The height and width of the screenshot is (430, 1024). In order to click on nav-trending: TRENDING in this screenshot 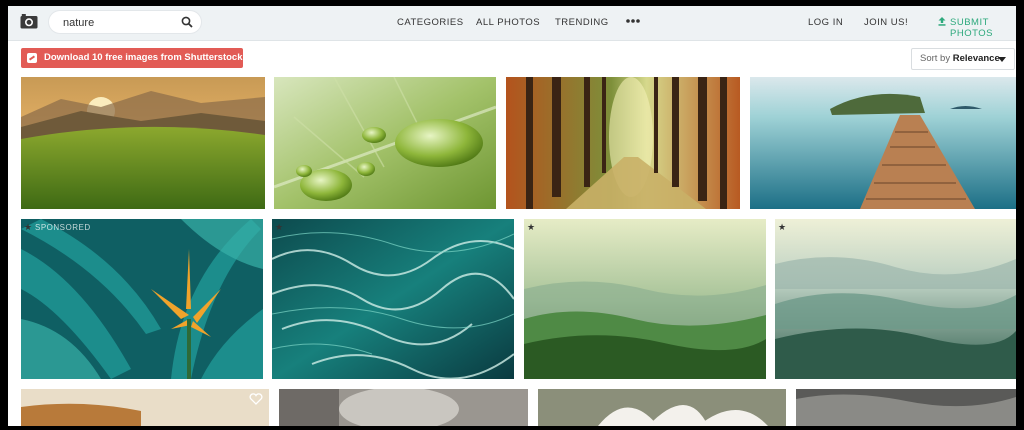, I will do `click(582, 22)`.